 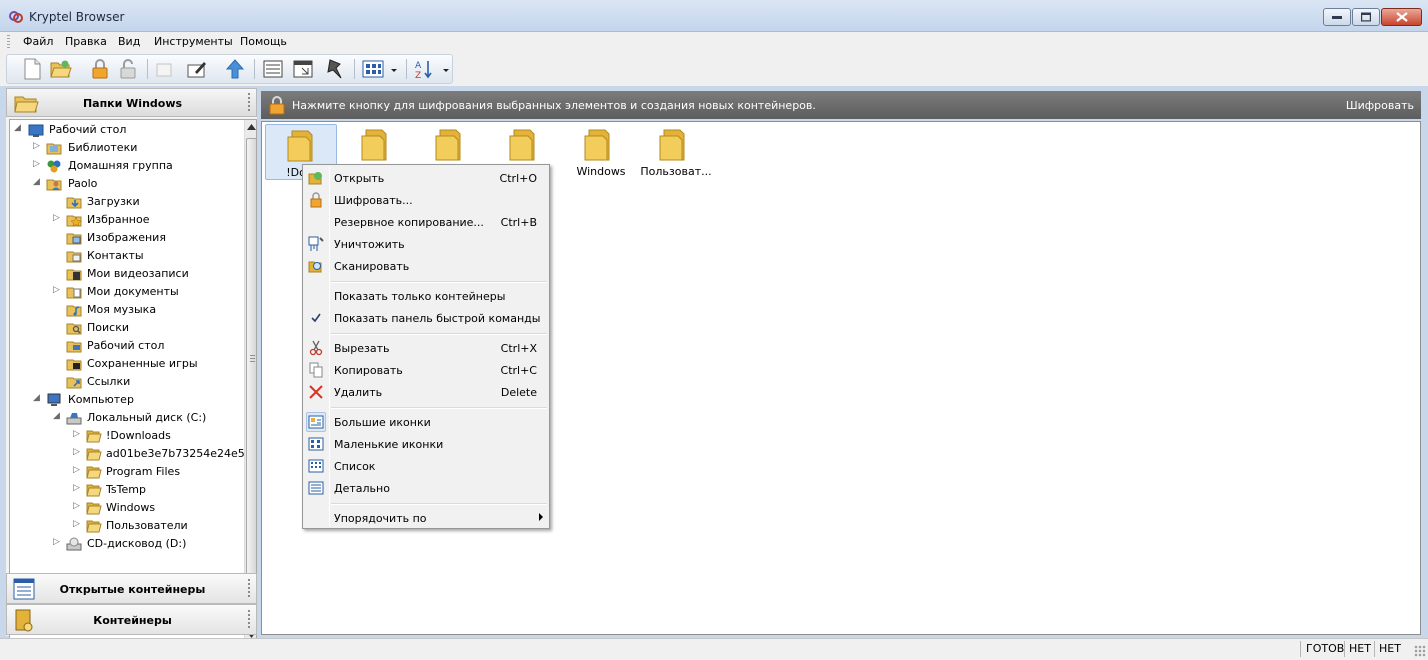 I want to click on ctx-list: Список, so click(x=426, y=466).